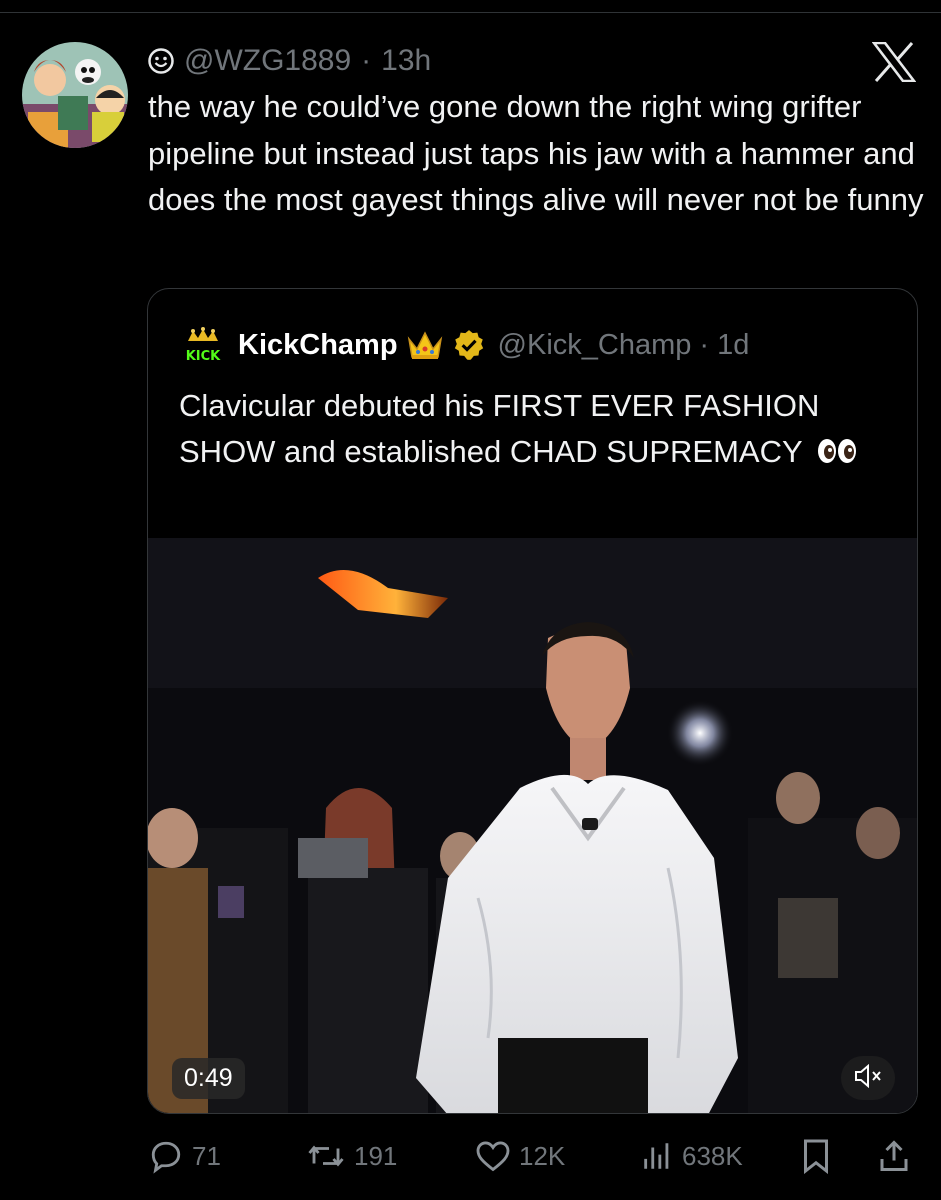 The image size is (941, 1200). I want to click on kick-logo: KICK, so click(203, 345).